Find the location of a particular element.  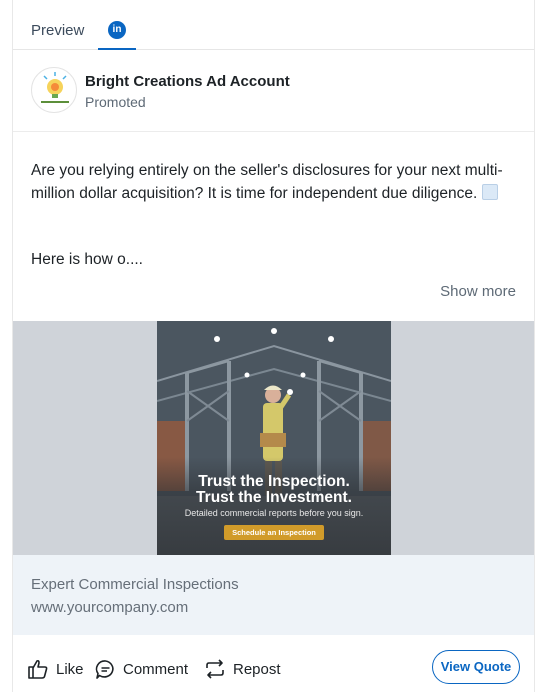

tab-linkedin: in is located at coordinates (117, 31).